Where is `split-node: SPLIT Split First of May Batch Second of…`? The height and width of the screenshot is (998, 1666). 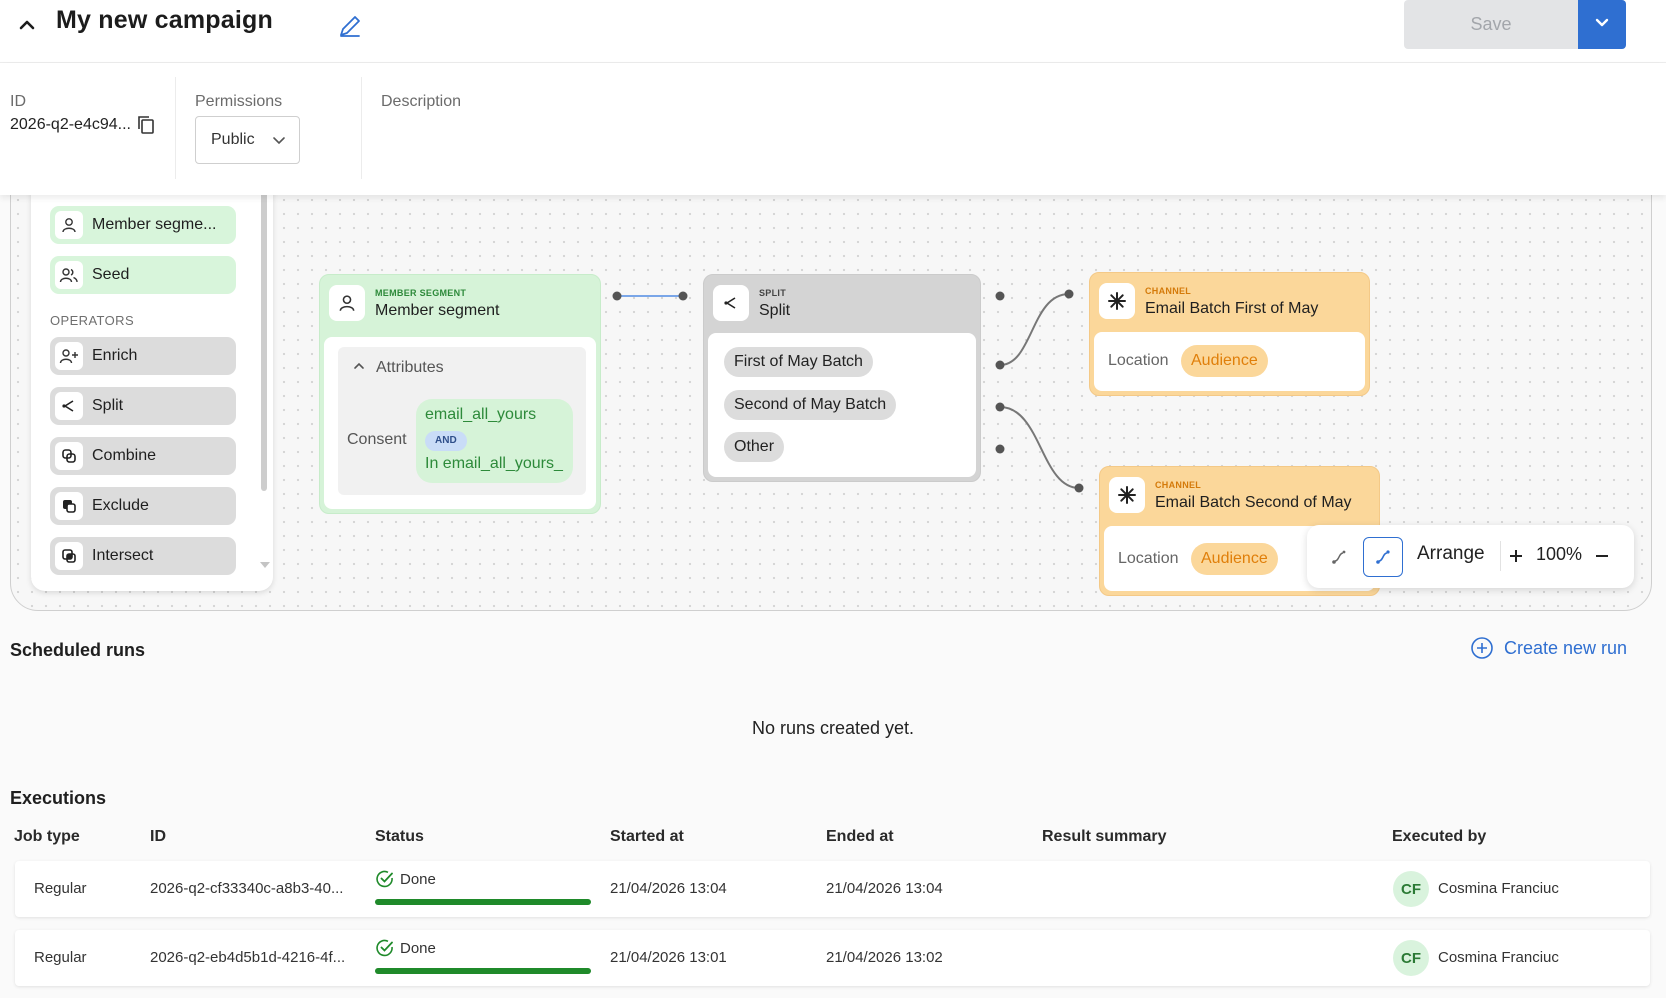
split-node: SPLIT Split First of May Batch Second of… is located at coordinates (842, 378).